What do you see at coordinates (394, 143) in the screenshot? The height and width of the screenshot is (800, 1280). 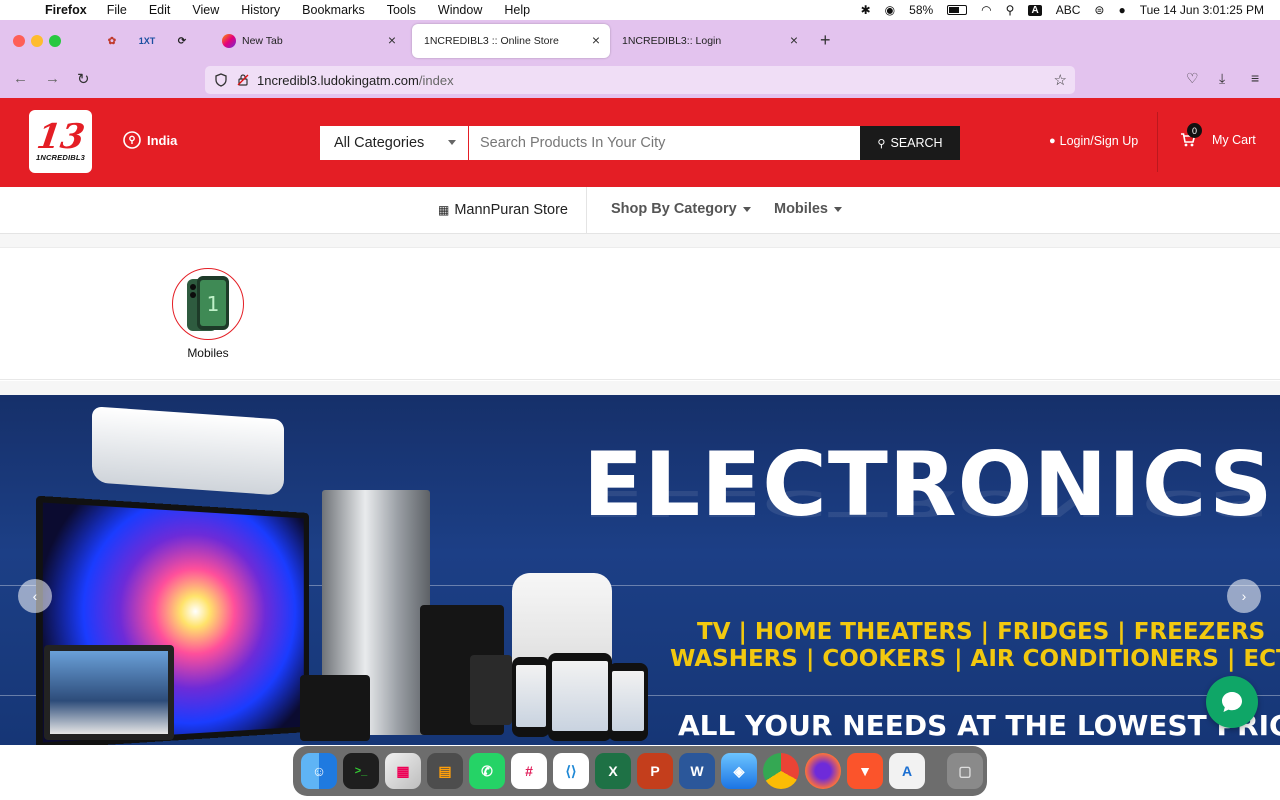 I see `category-select: All Categories` at bounding box center [394, 143].